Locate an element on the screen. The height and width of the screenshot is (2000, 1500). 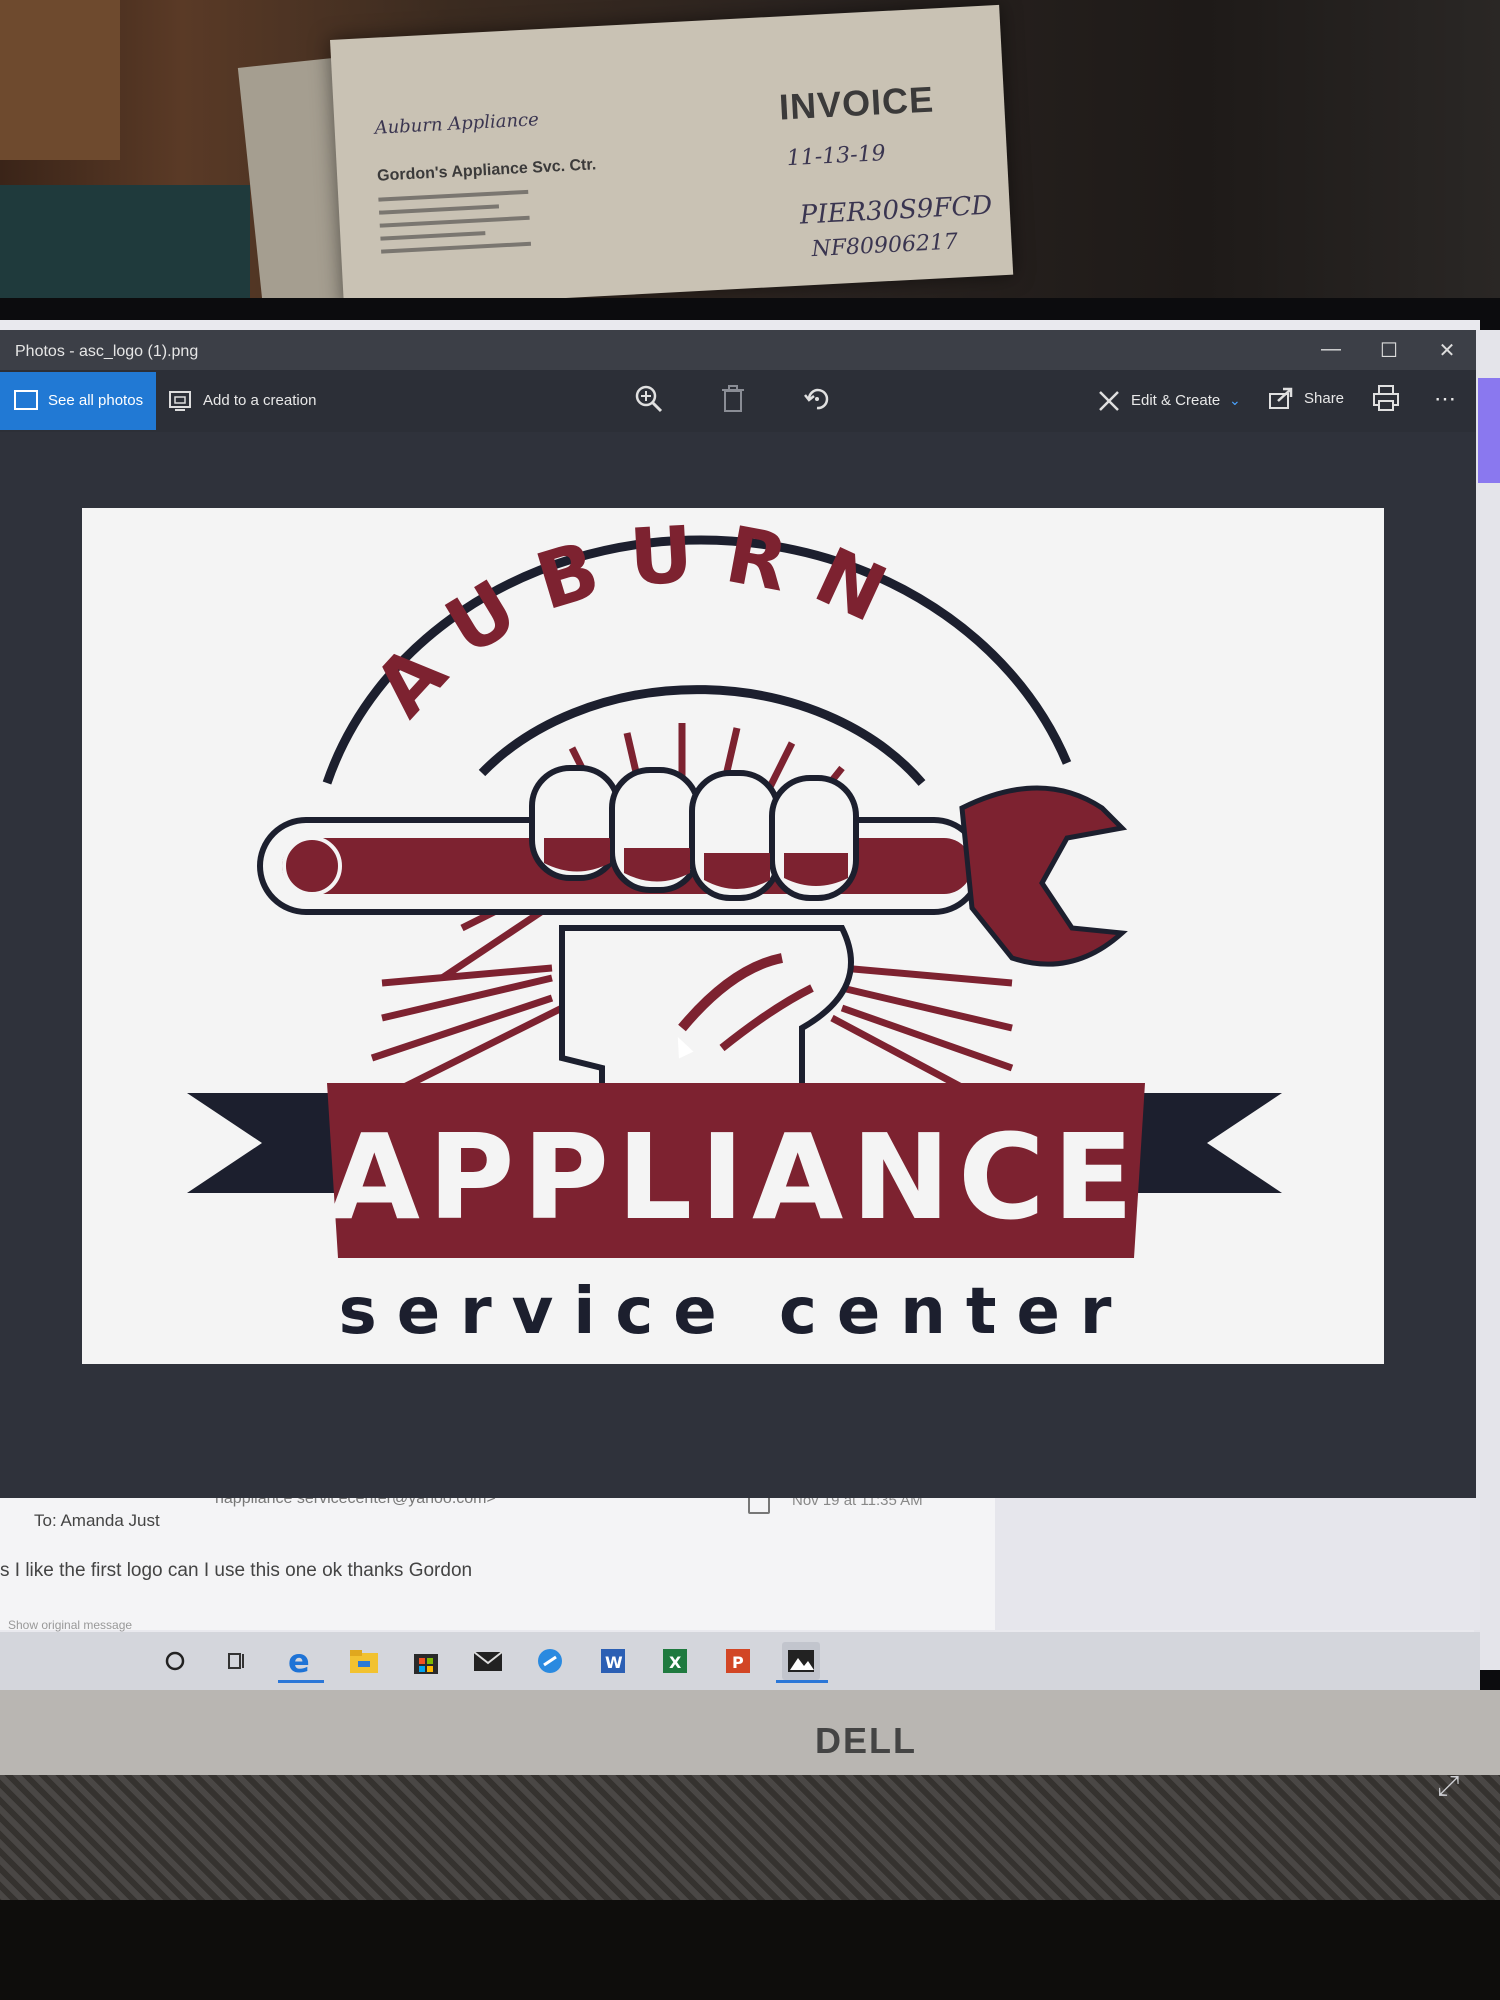
other-app-icon is located at coordinates (550, 1661).